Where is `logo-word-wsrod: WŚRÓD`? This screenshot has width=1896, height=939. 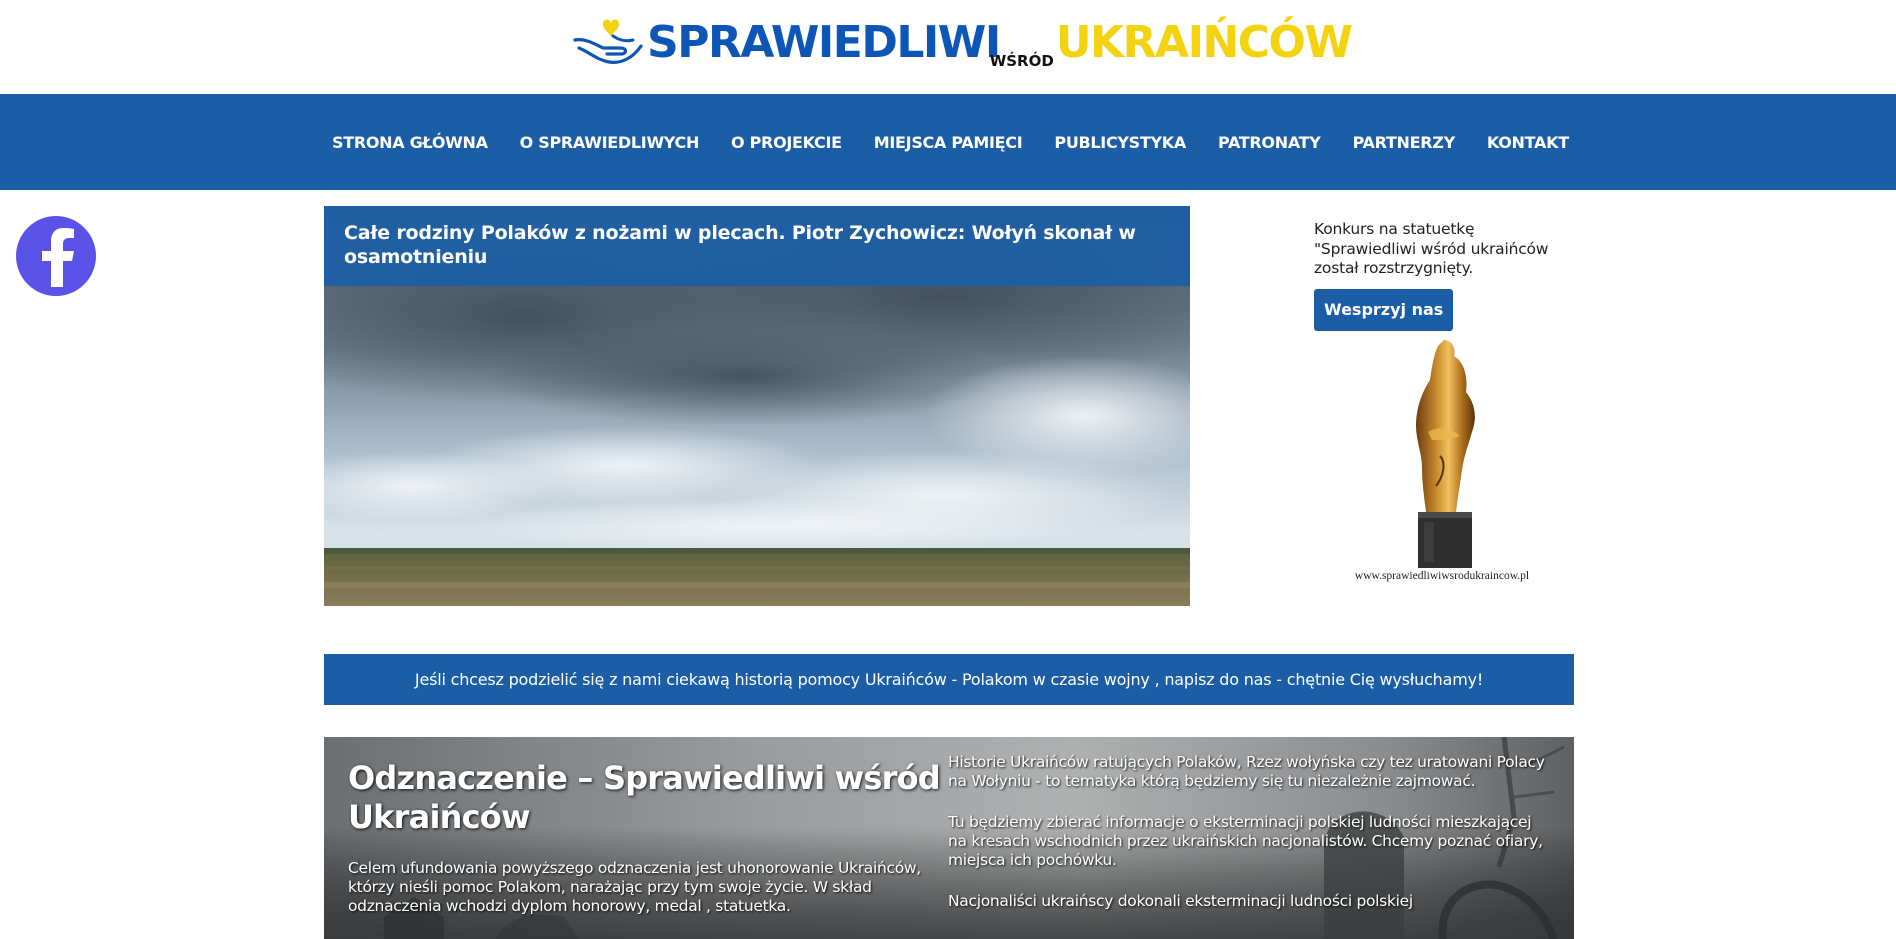 logo-word-wsrod: WŚRÓD is located at coordinates (1021, 61).